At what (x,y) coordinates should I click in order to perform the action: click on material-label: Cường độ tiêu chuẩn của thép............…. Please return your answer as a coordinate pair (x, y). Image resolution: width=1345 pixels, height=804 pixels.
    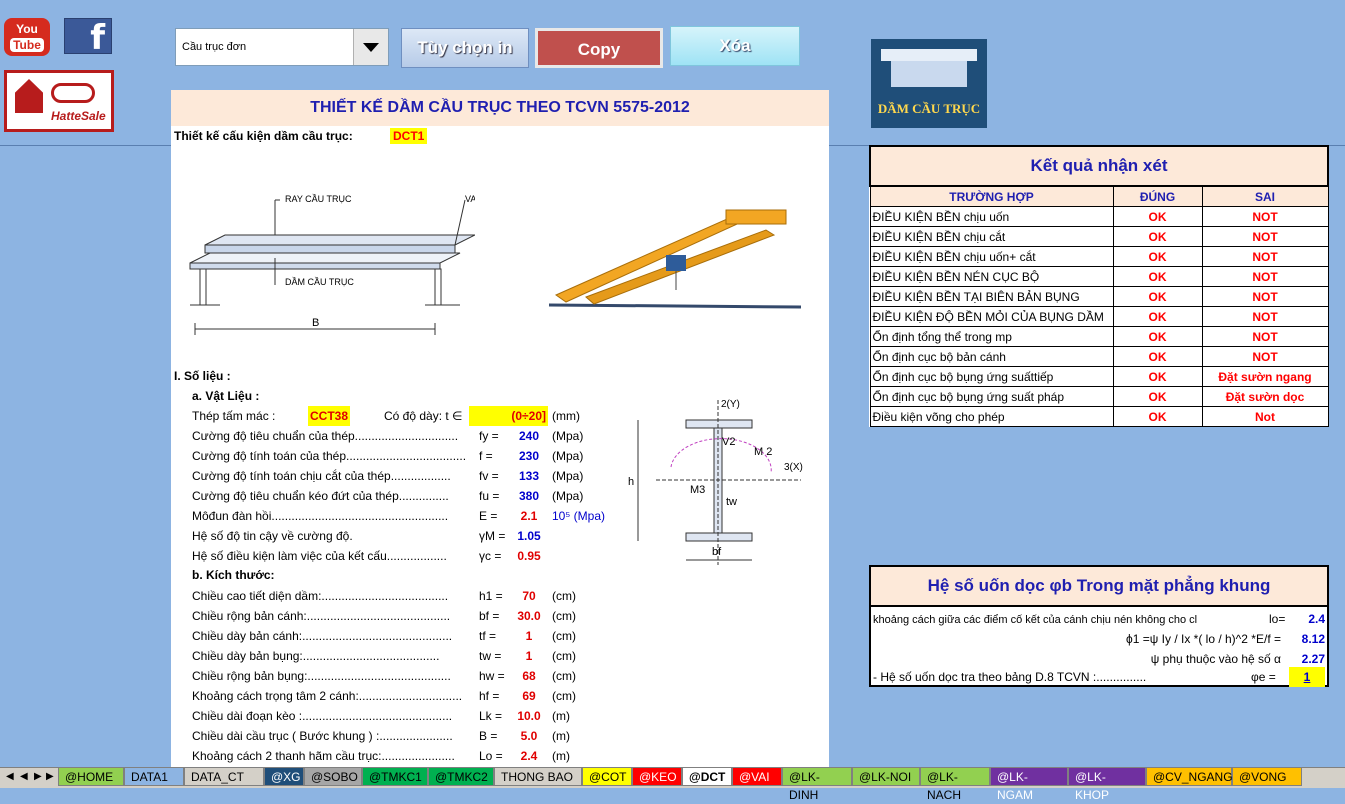
    Looking at the image, I should click on (325, 436).